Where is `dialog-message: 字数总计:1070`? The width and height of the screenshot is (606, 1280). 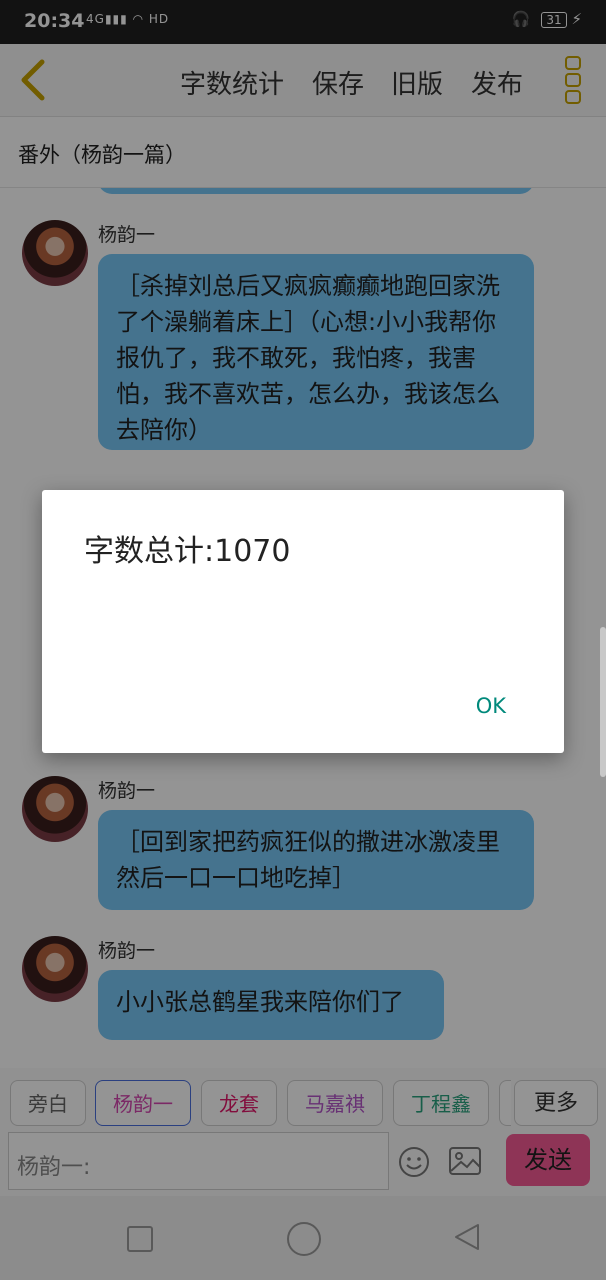
dialog-message: 字数总计:1070 is located at coordinates (187, 551).